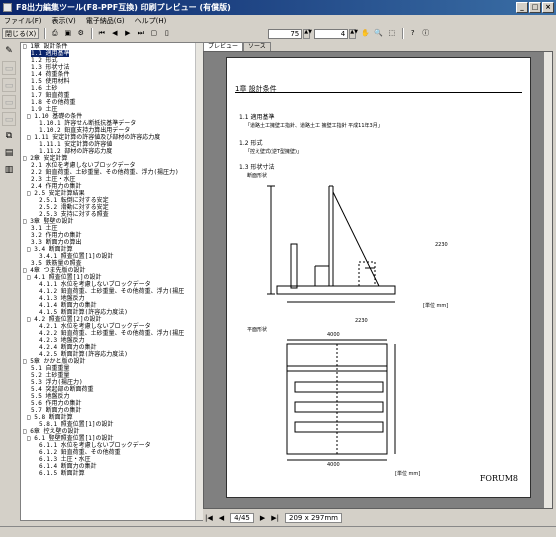 This screenshot has height=537, width=556. What do you see at coordinates (111, 347) in the screenshot?
I see `tree-item: 4.2.4 断面力の集計` at bounding box center [111, 347].